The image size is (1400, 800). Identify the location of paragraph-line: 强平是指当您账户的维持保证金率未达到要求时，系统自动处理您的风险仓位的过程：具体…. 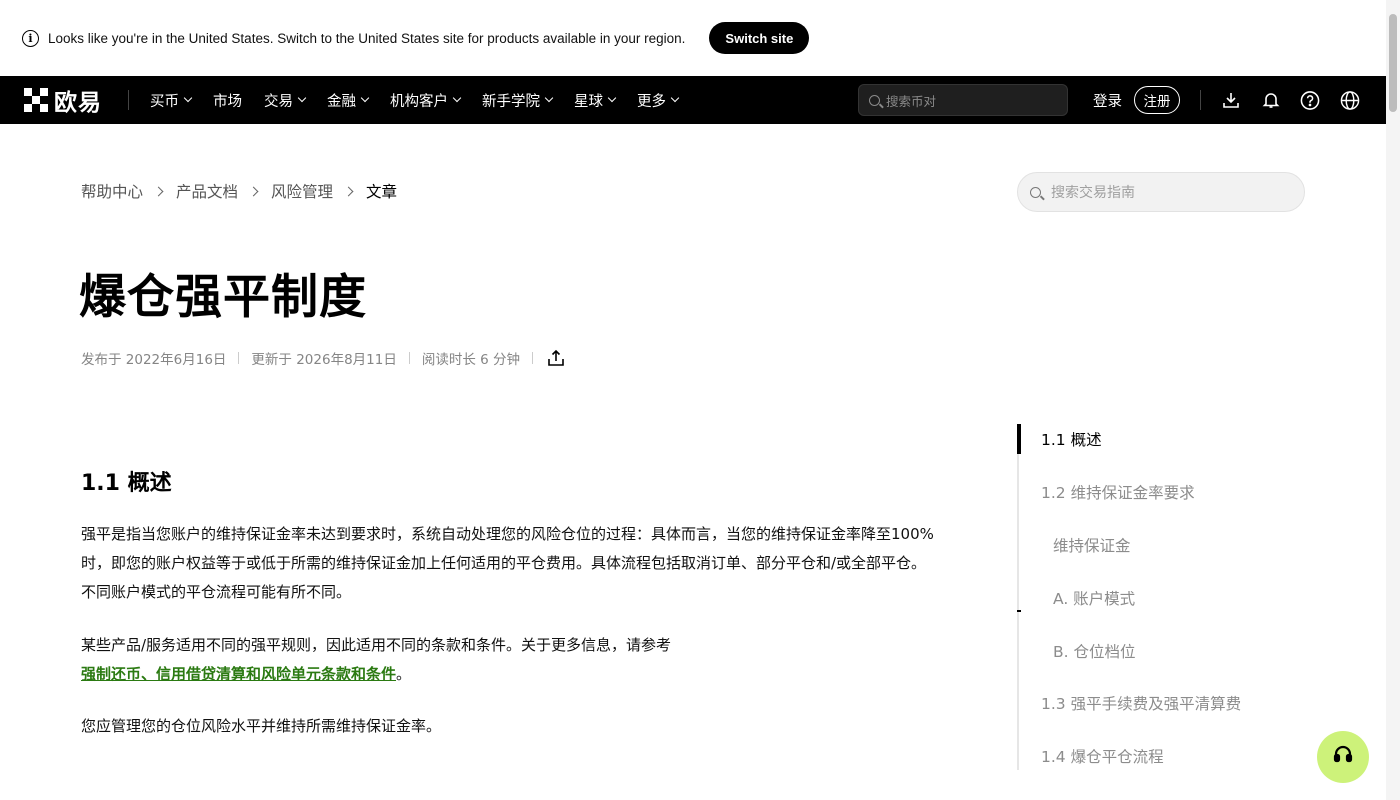
(507, 534).